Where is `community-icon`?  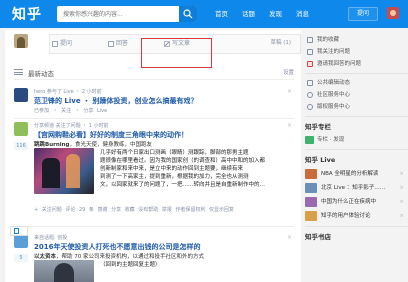
community-icon is located at coordinates (310, 95).